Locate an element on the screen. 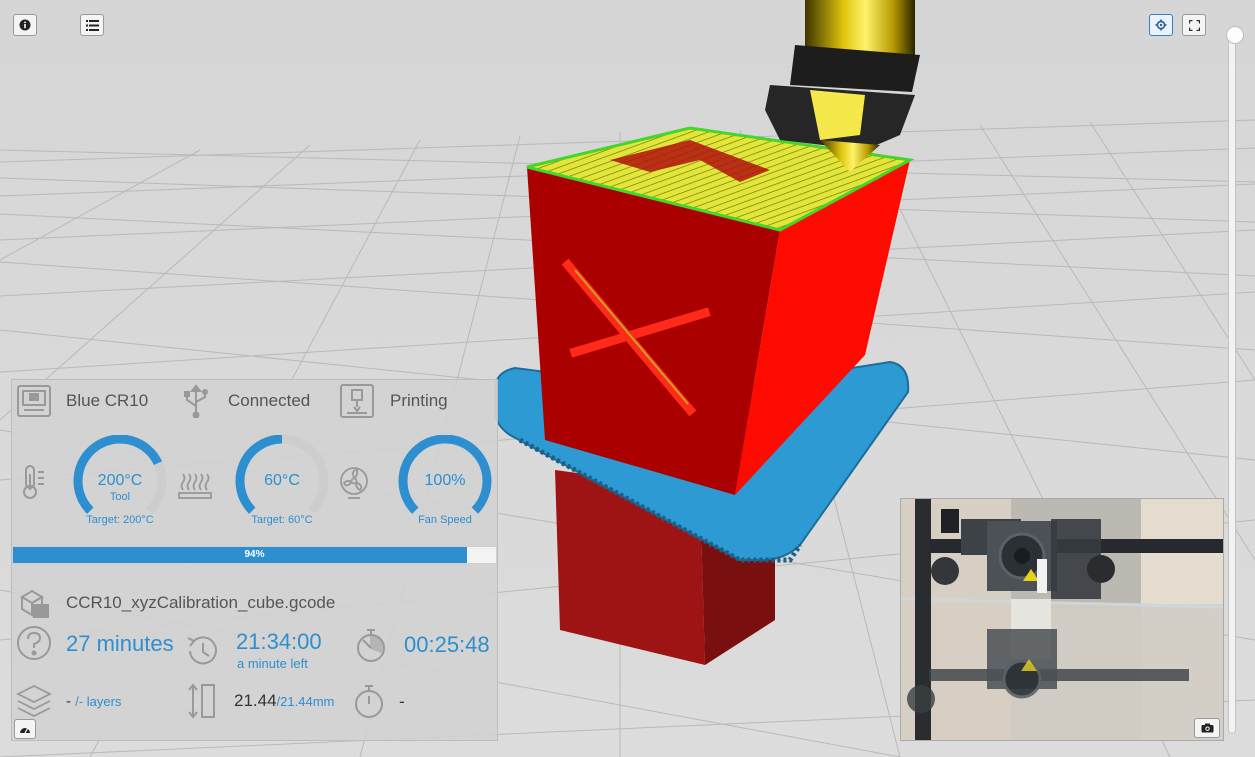 The width and height of the screenshot is (1255, 757). layer-progress: - /- layers is located at coordinates (93, 701).